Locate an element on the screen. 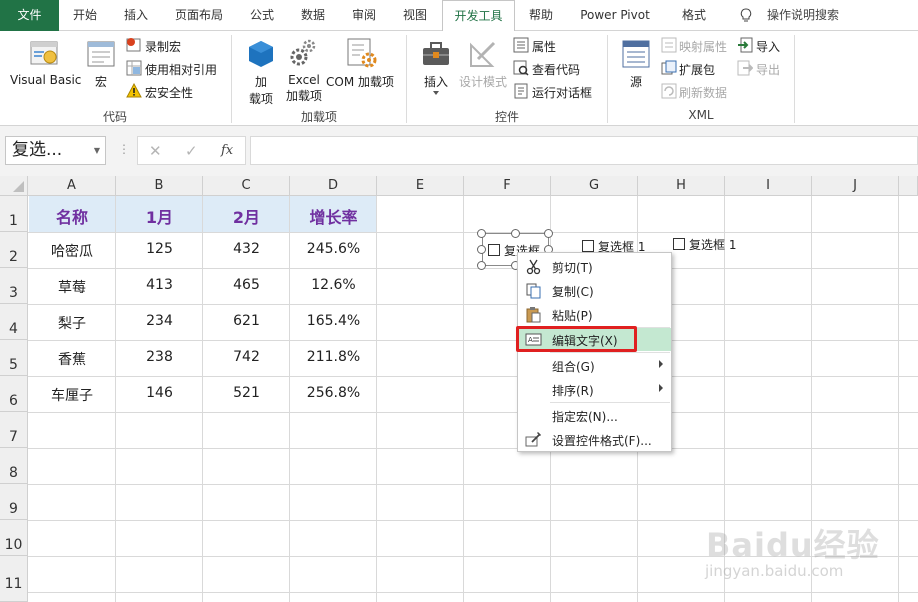 This screenshot has width=918, height=602. row-header-6: 6 is located at coordinates (14, 394).